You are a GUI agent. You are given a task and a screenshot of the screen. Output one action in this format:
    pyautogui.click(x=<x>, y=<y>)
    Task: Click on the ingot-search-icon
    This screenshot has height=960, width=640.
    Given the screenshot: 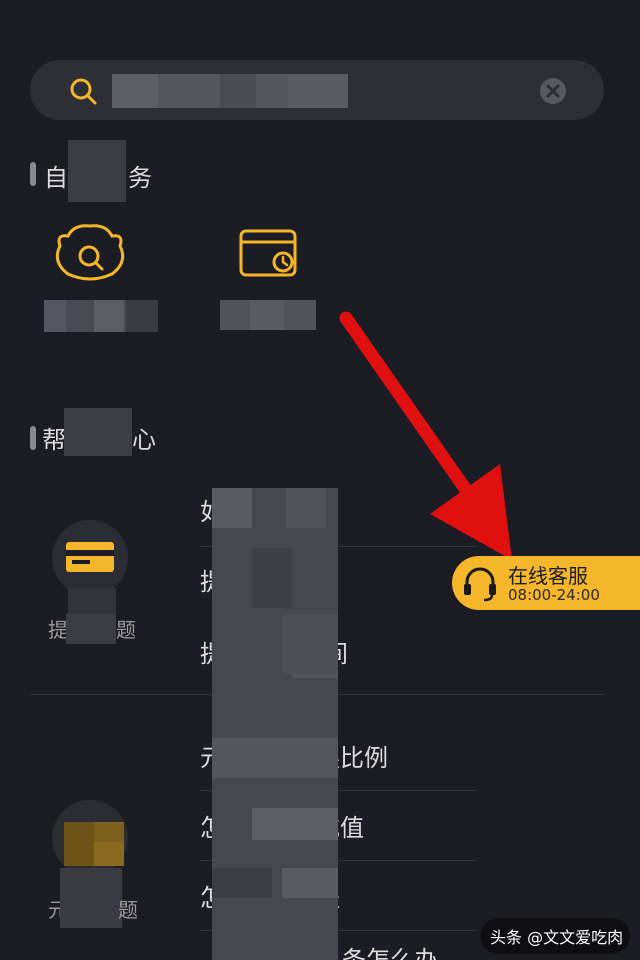 What is the action you would take?
    pyautogui.click(x=90, y=257)
    